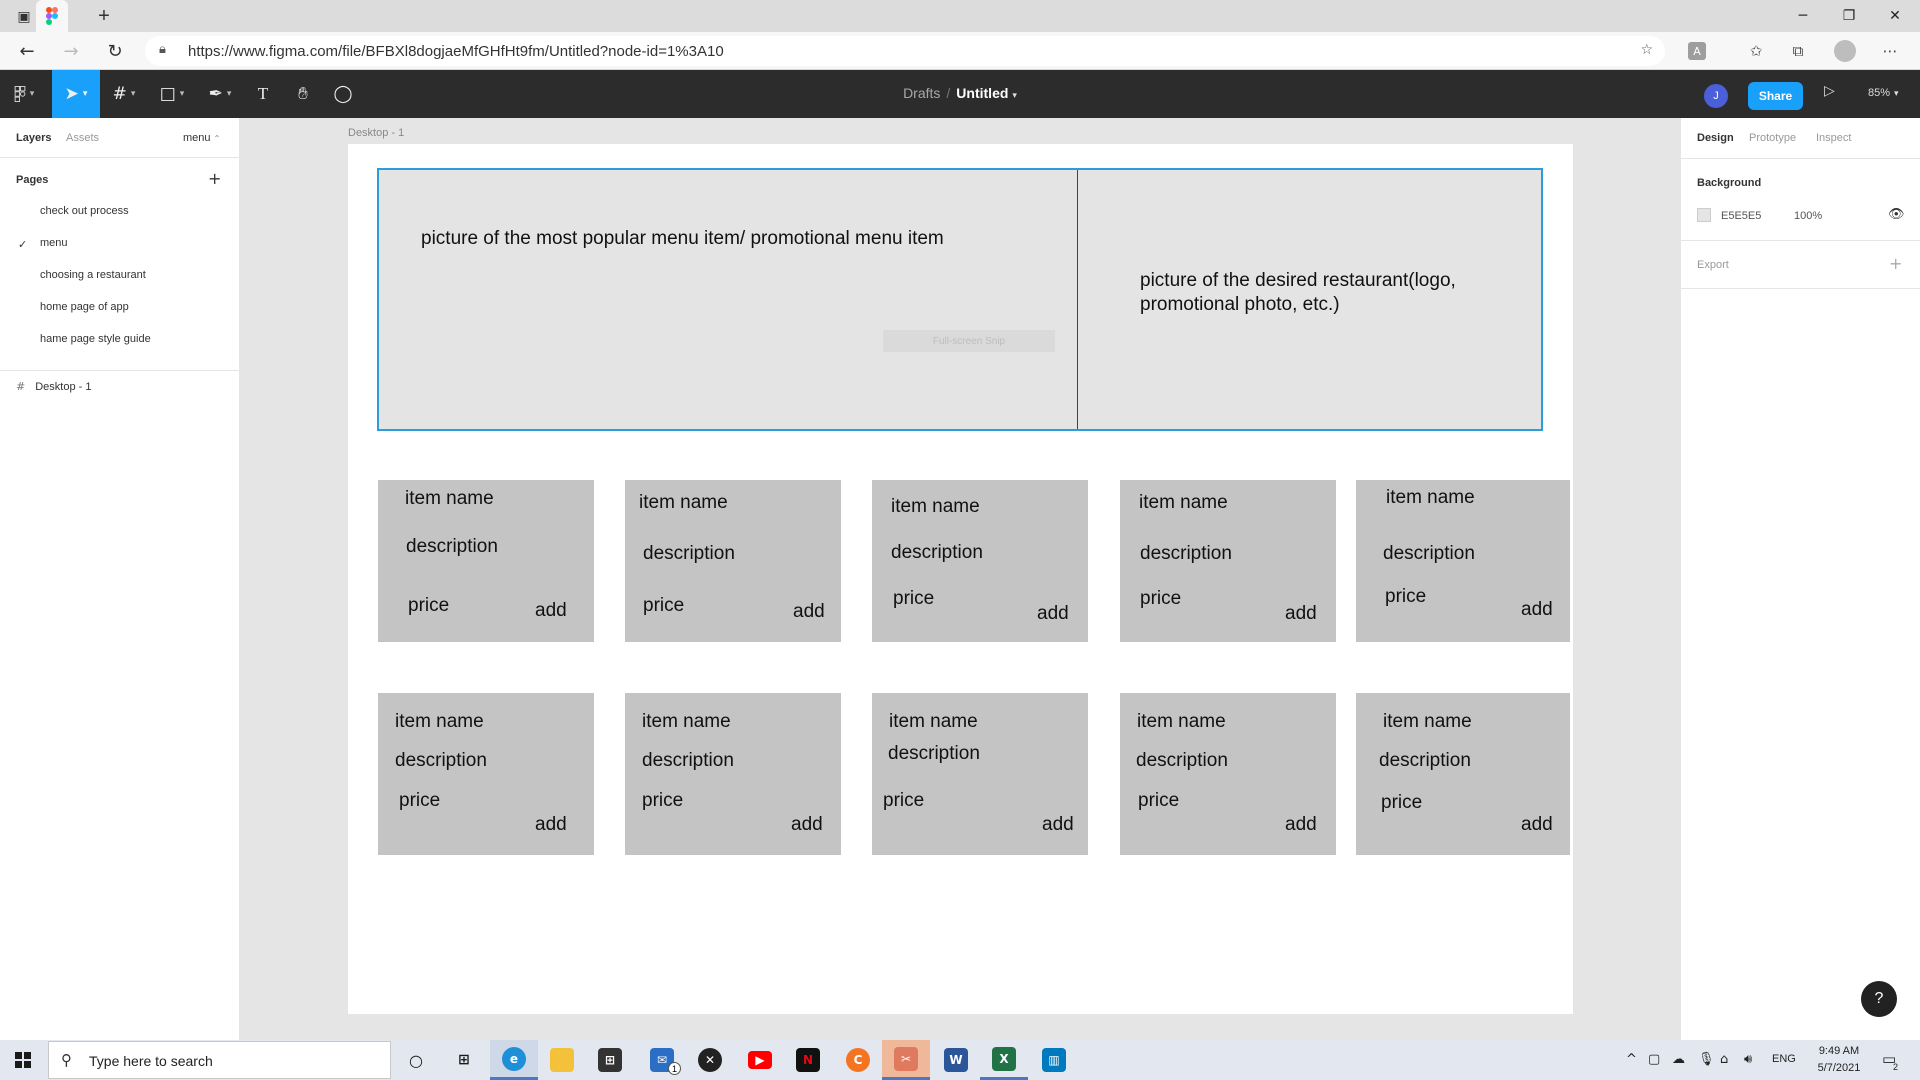 This screenshot has height=1080, width=1920. I want to click on crunchyroll-icon: C, so click(858, 1060).